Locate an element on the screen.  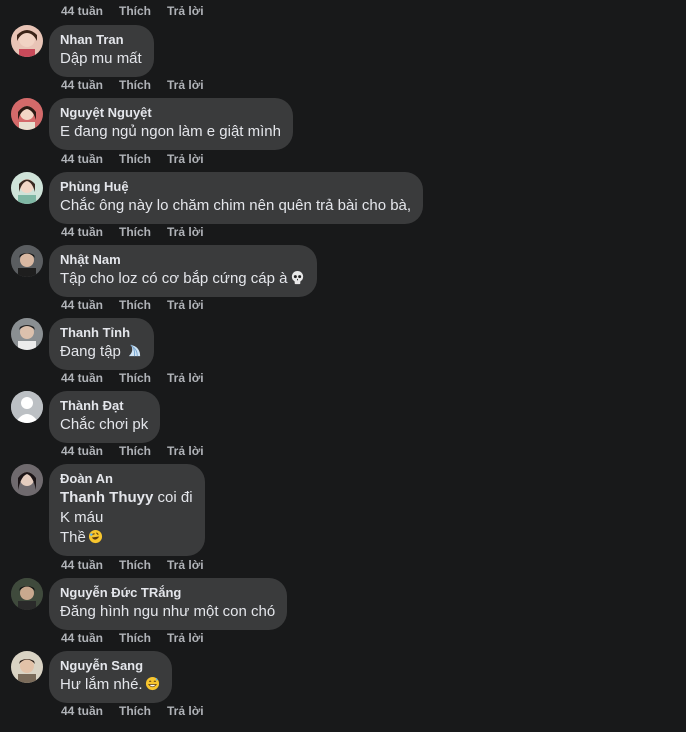
comment-bubble: Đoàn An Thanh Thuyy coi đi K máu Thề is located at coordinates (127, 510).